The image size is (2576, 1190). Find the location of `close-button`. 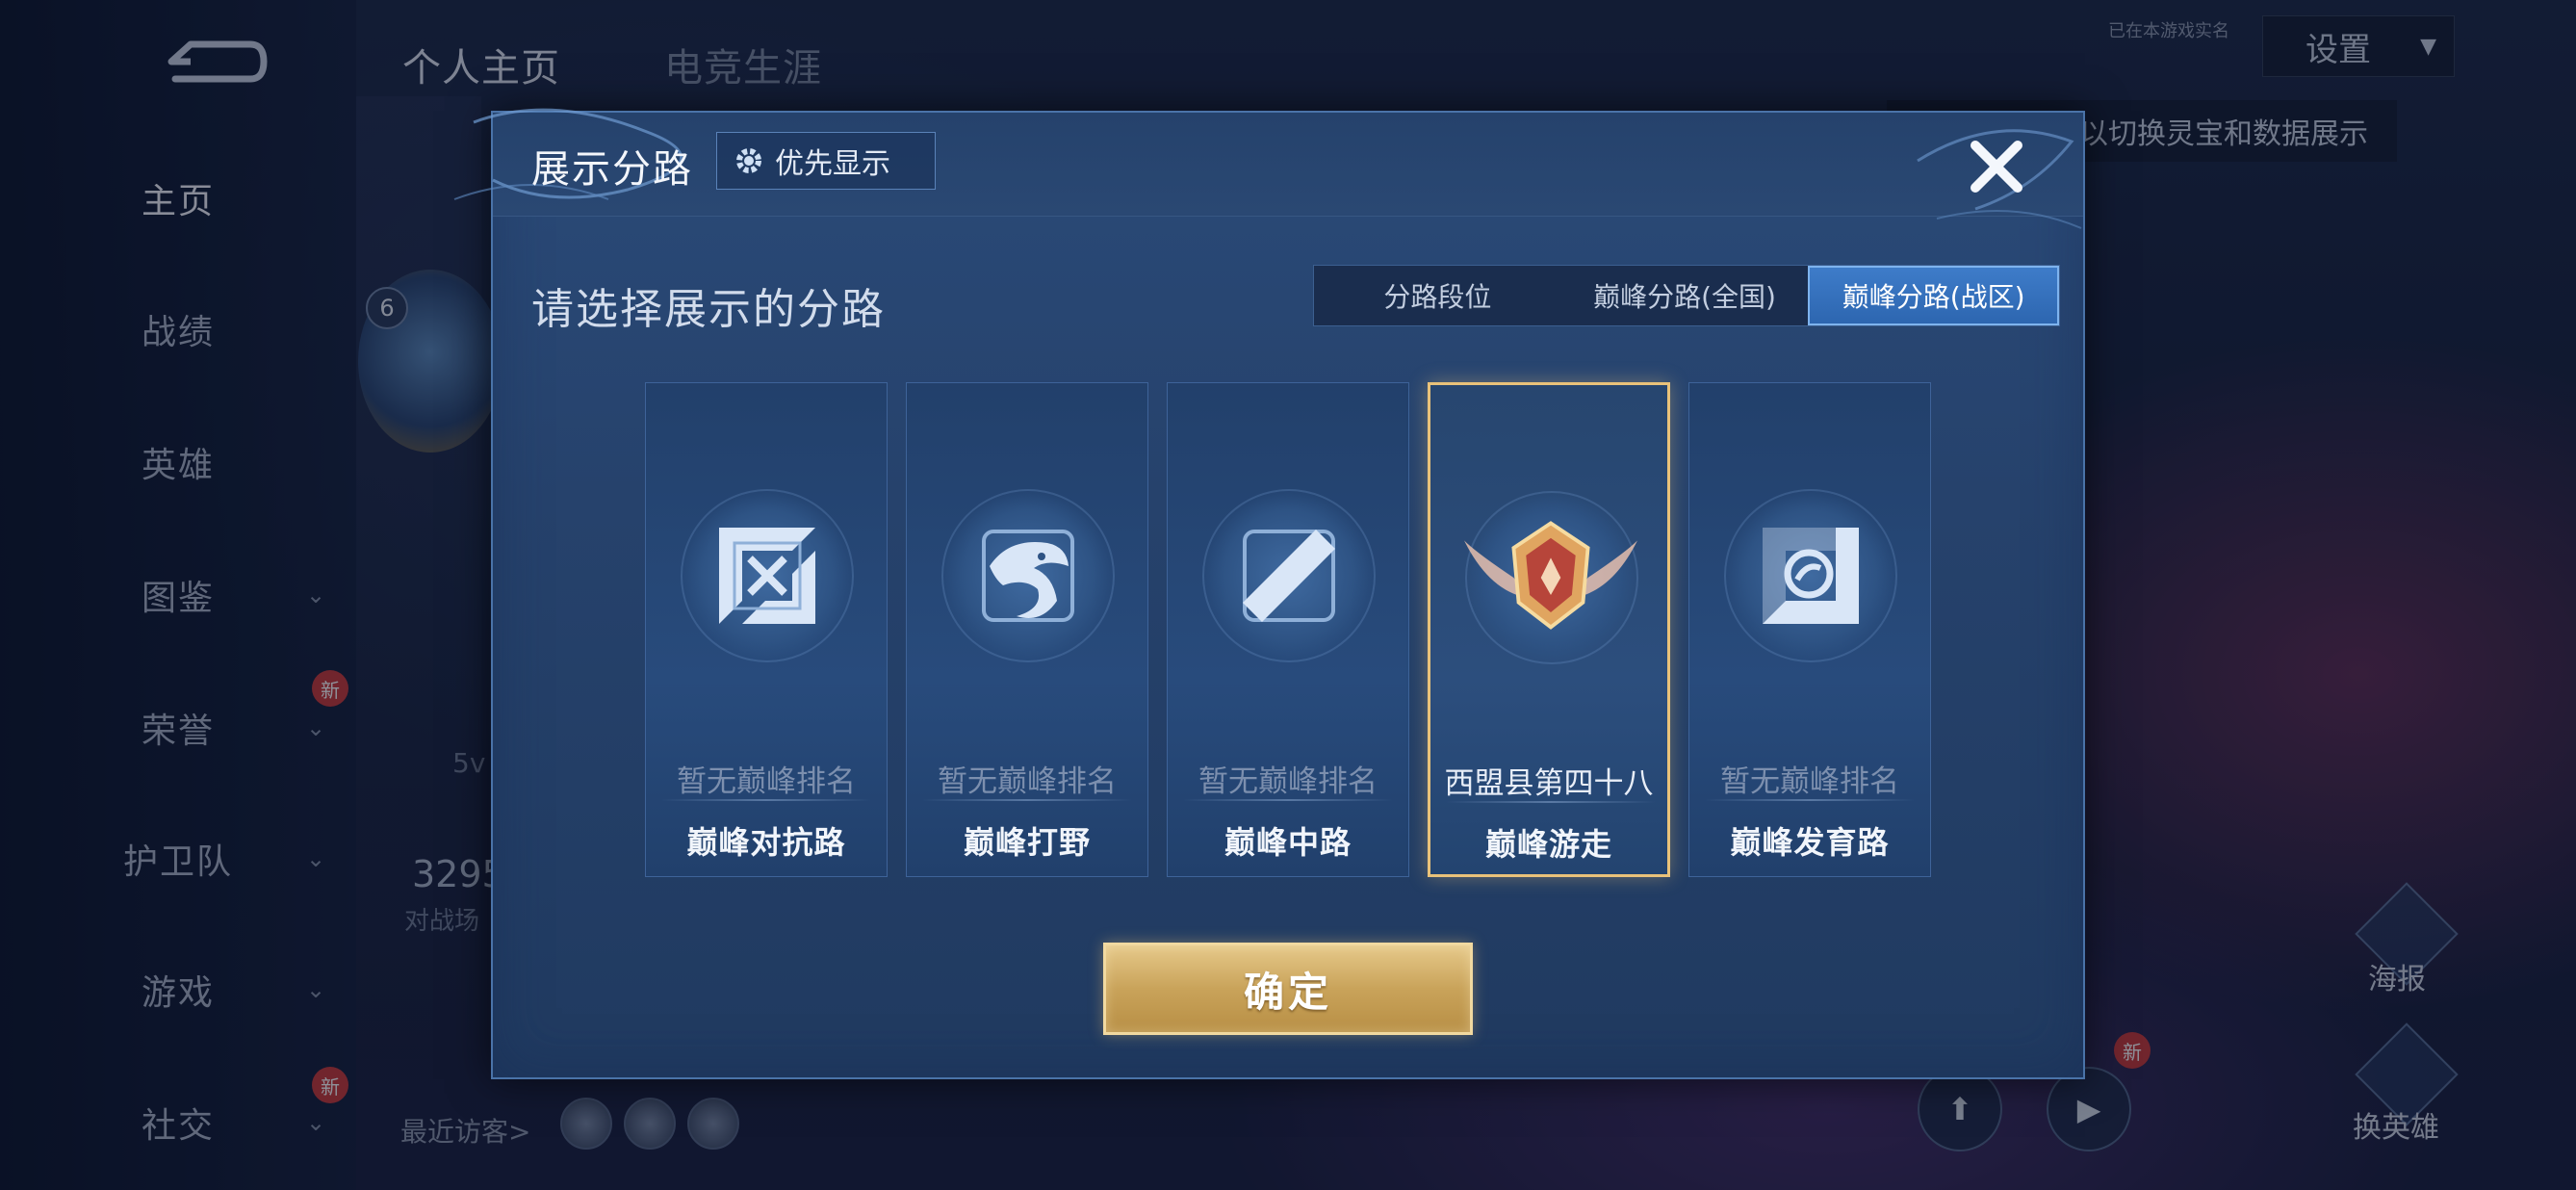

close-button is located at coordinates (1996, 167).